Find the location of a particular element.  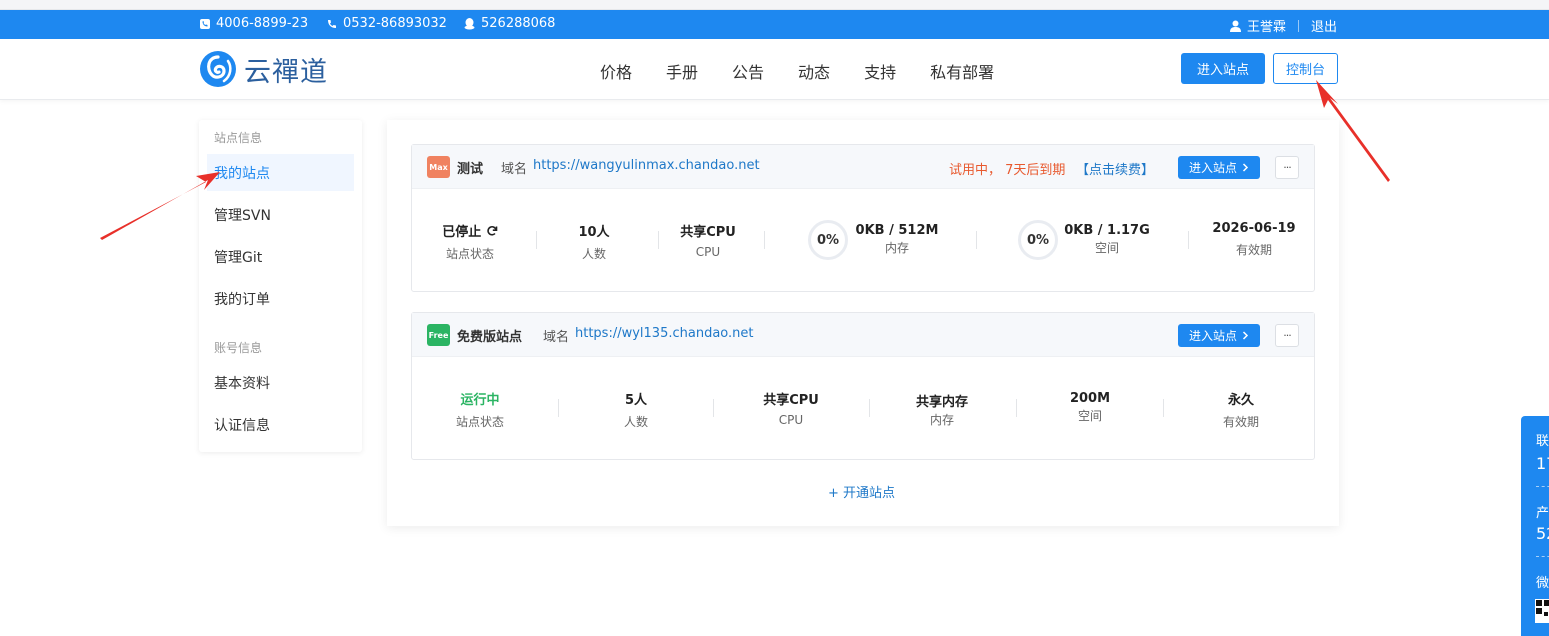

stat-cpu: 共享CPU CPU is located at coordinates (708, 240).